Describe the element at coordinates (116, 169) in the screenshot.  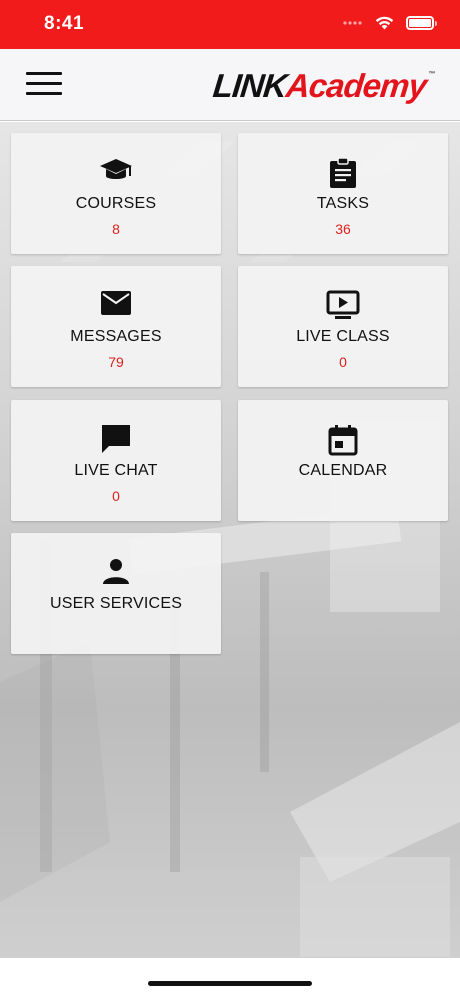
I see `graduation-cap-icon` at that location.